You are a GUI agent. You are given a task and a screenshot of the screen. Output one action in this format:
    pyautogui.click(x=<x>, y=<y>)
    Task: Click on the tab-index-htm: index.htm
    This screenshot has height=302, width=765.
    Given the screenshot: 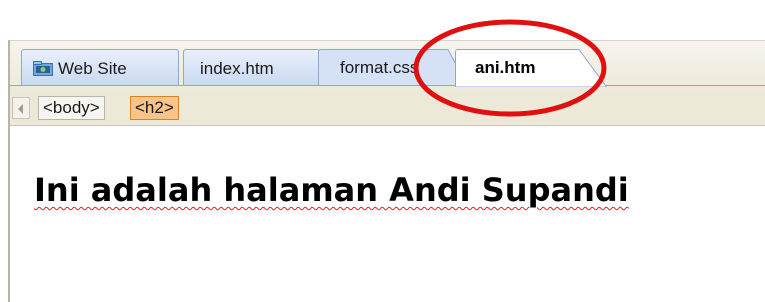 What is the action you would take?
    pyautogui.click(x=251, y=67)
    